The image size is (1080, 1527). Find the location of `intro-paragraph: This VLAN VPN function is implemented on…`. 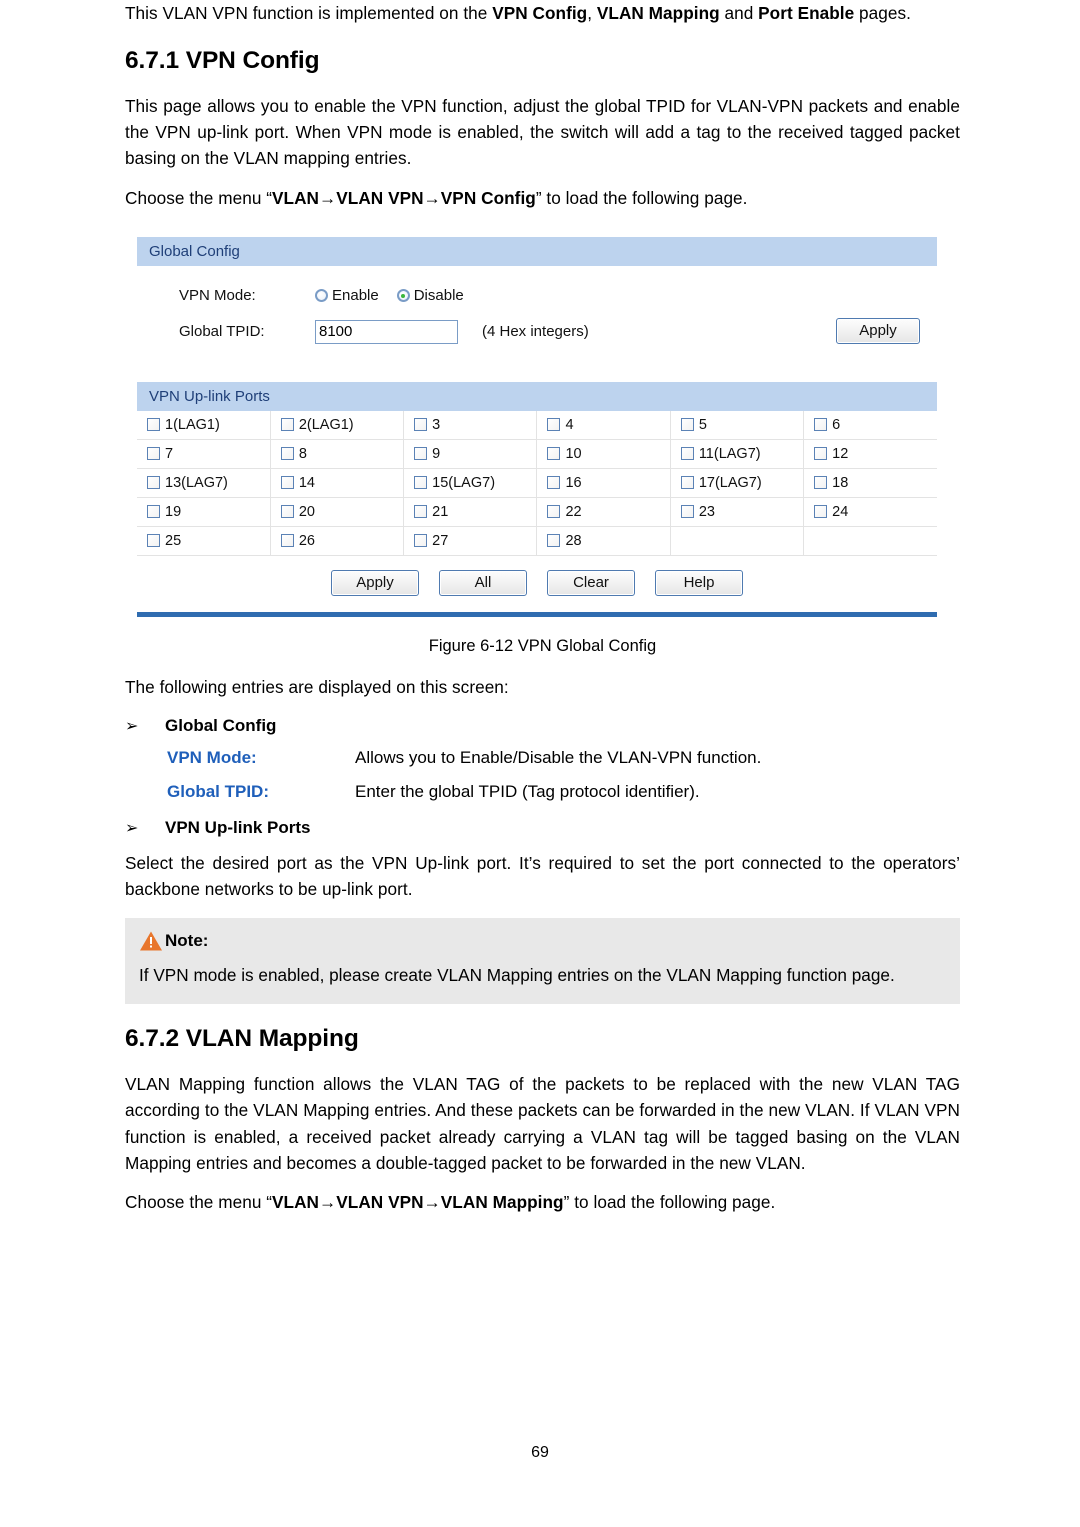

intro-paragraph: This VLAN VPN function is implemented on… is located at coordinates (542, 13).